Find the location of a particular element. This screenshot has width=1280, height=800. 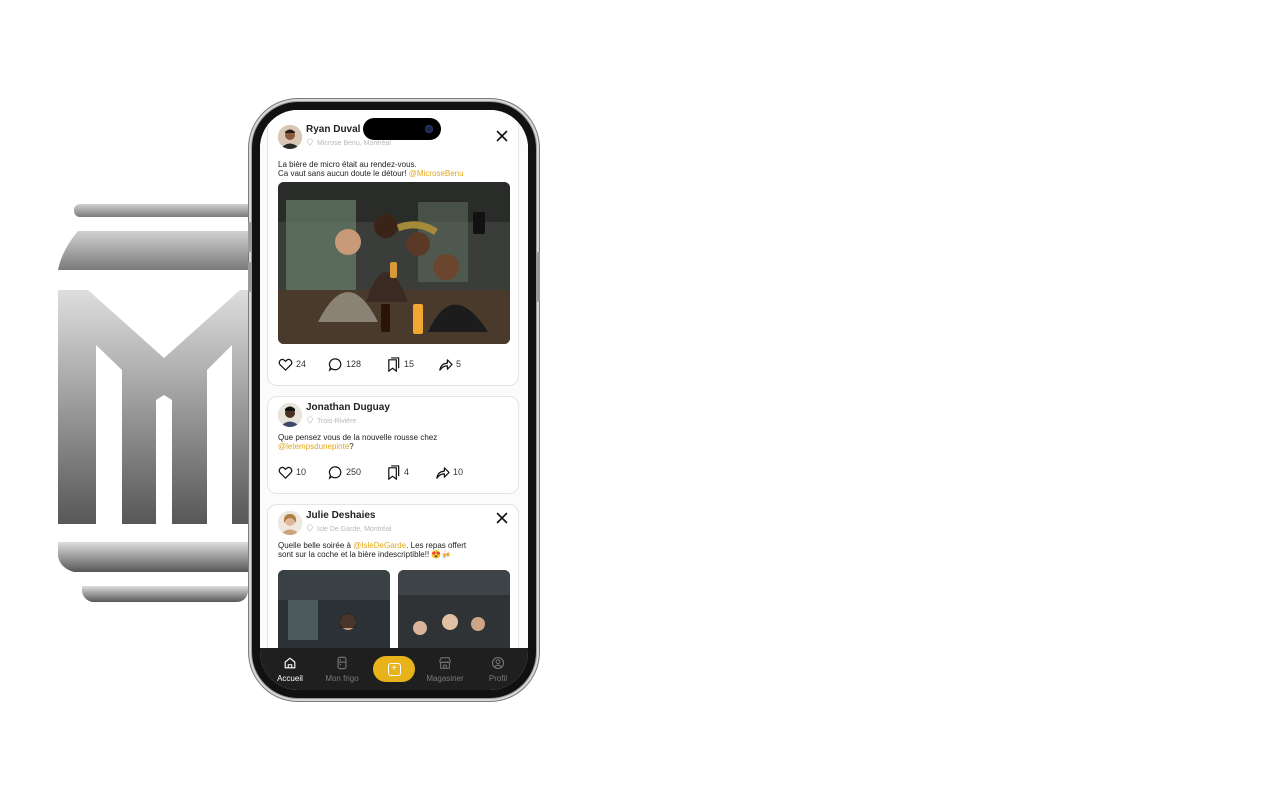

share-button: 10 is located at coordinates (449, 472).